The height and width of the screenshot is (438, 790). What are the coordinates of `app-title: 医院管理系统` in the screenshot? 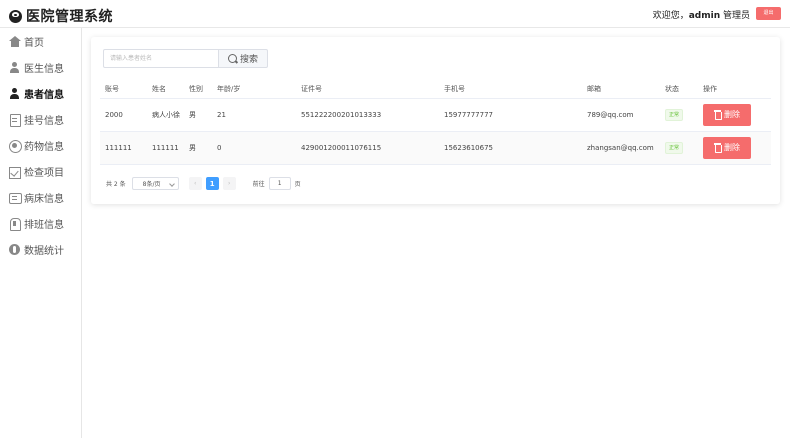 It's located at (69, 17).